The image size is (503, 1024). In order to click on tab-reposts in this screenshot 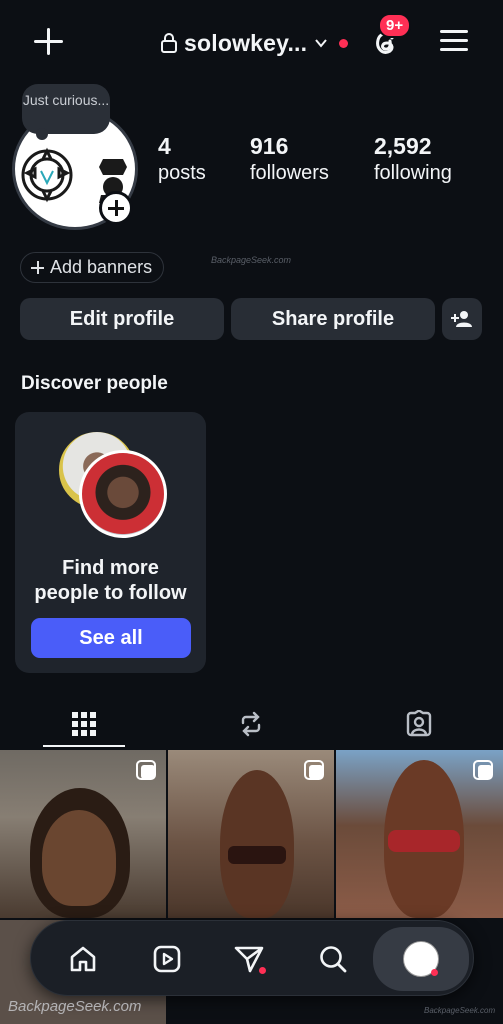, I will do `click(251, 724)`.